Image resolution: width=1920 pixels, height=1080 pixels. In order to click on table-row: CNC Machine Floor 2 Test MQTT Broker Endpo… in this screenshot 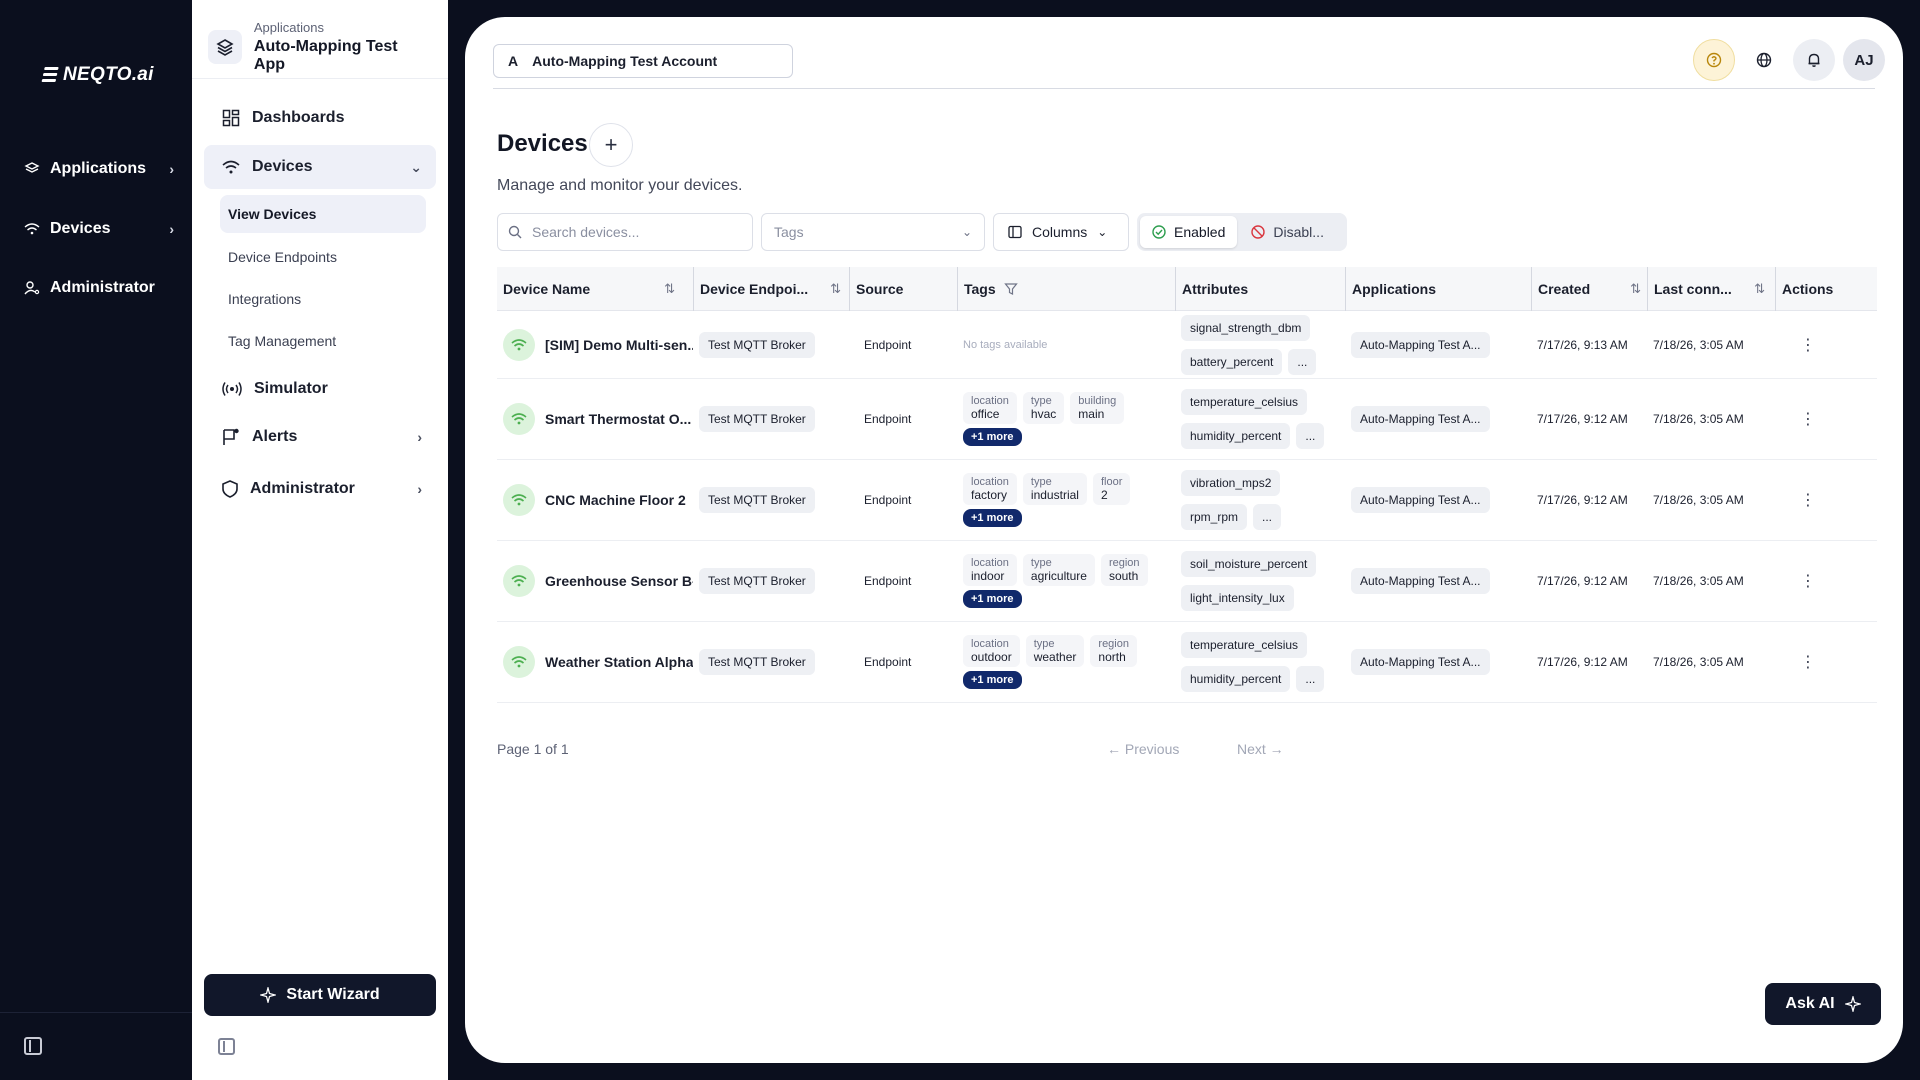, I will do `click(1187, 500)`.